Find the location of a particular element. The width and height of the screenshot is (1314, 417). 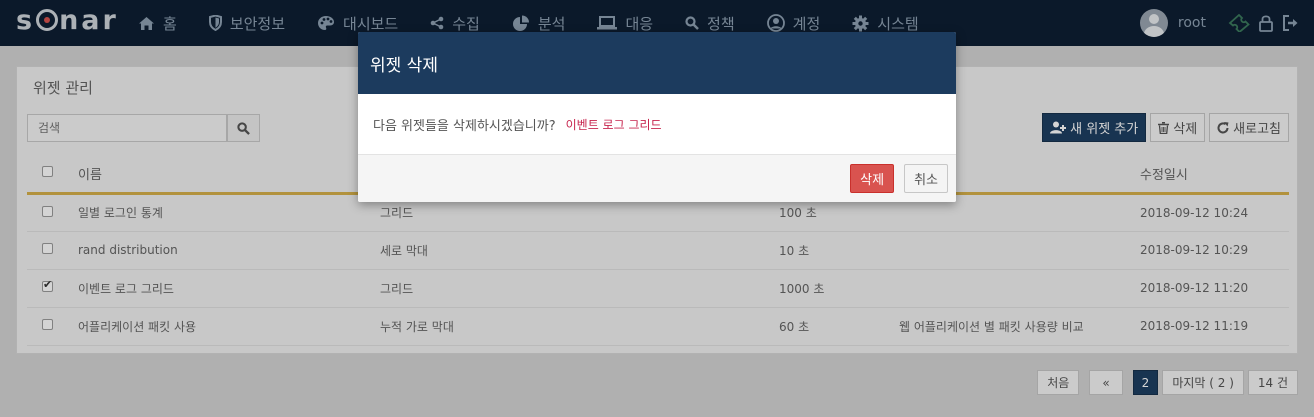

confirm-delete-button: 삭제 is located at coordinates (872, 178).